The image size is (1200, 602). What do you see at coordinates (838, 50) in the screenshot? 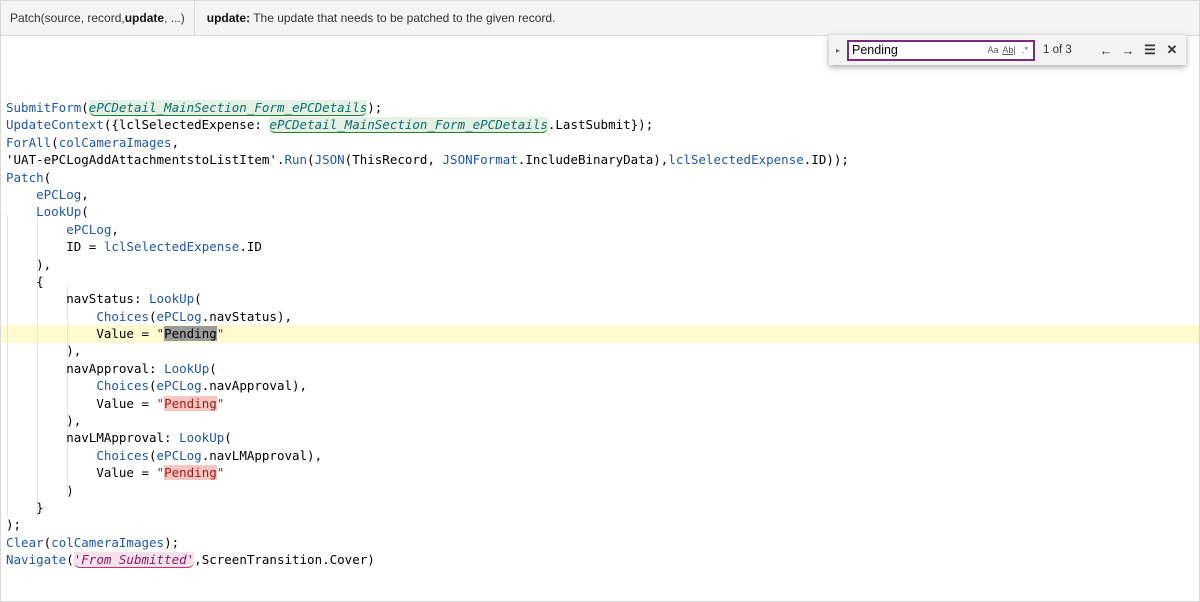
I see `toggle-replace-chevron-icon: ▸` at bounding box center [838, 50].